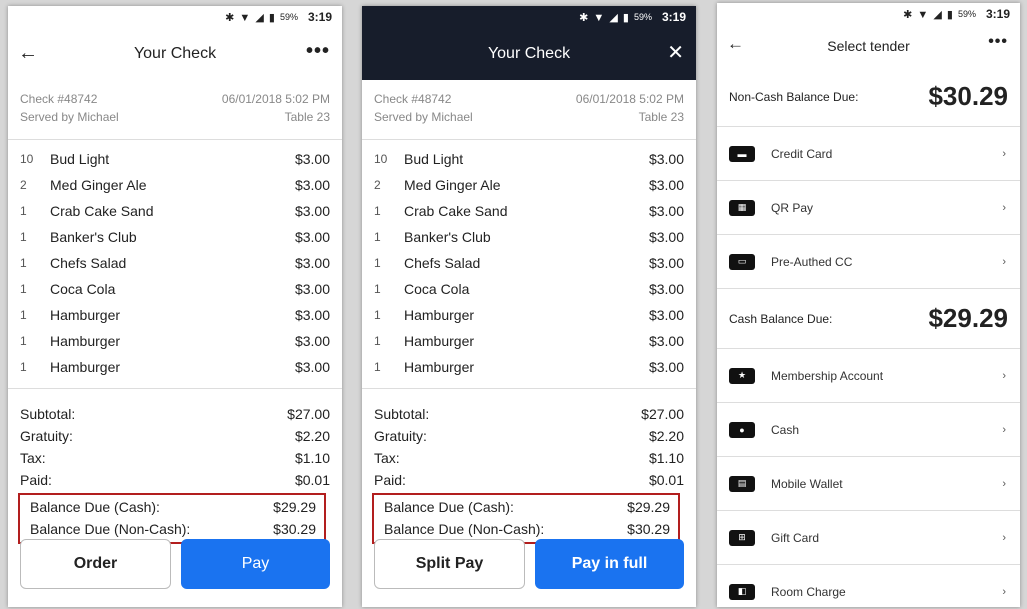 The width and height of the screenshot is (1027, 609). I want to click on room-key-icon: ◧, so click(742, 591).